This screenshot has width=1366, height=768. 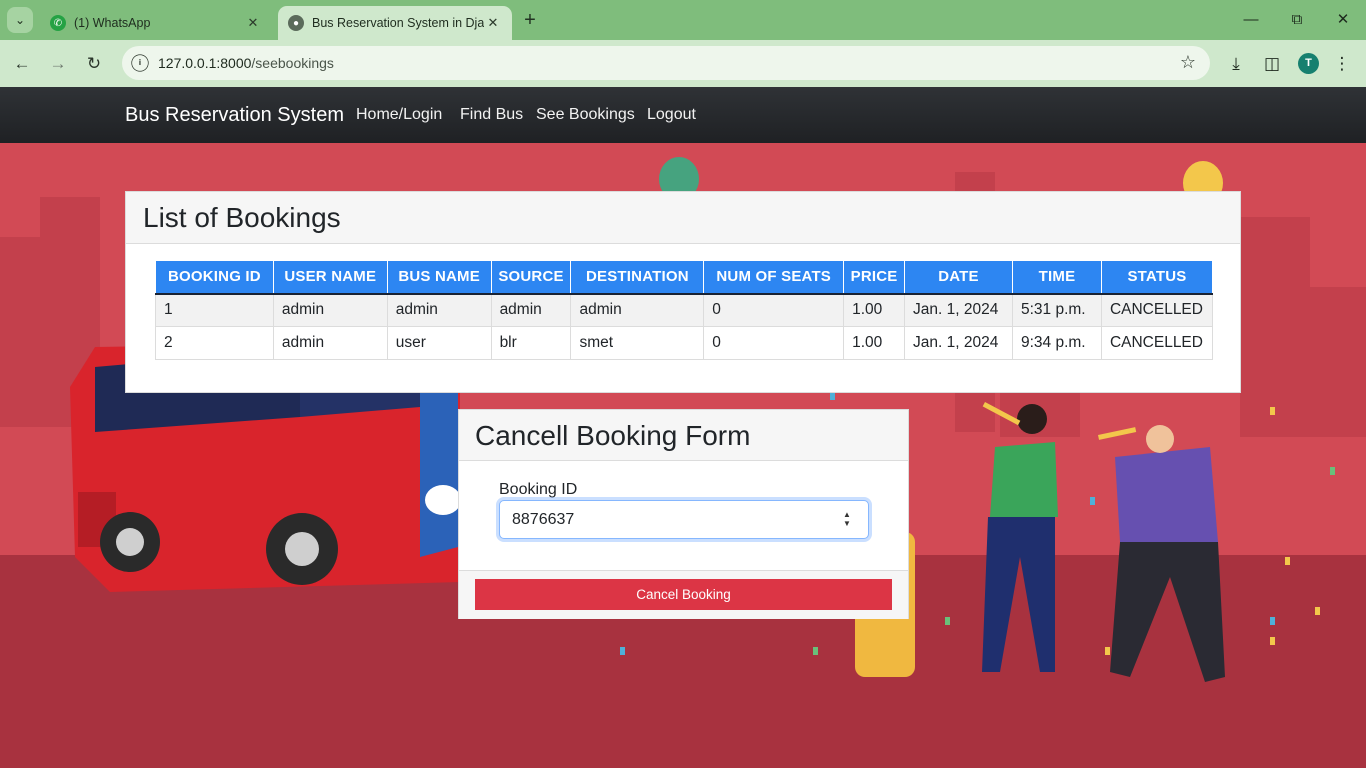 What do you see at coordinates (671, 115) in the screenshot?
I see `nav-logout: Logout` at bounding box center [671, 115].